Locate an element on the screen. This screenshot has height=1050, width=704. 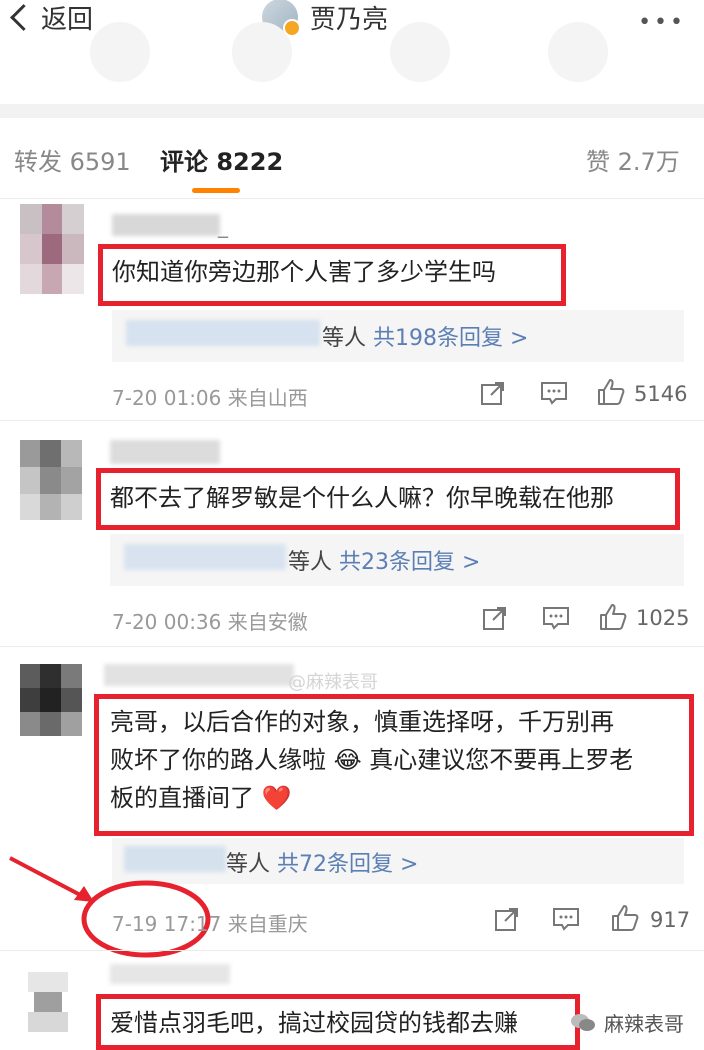
reply-summary: 等人 共23条回复 > is located at coordinates (384, 560).